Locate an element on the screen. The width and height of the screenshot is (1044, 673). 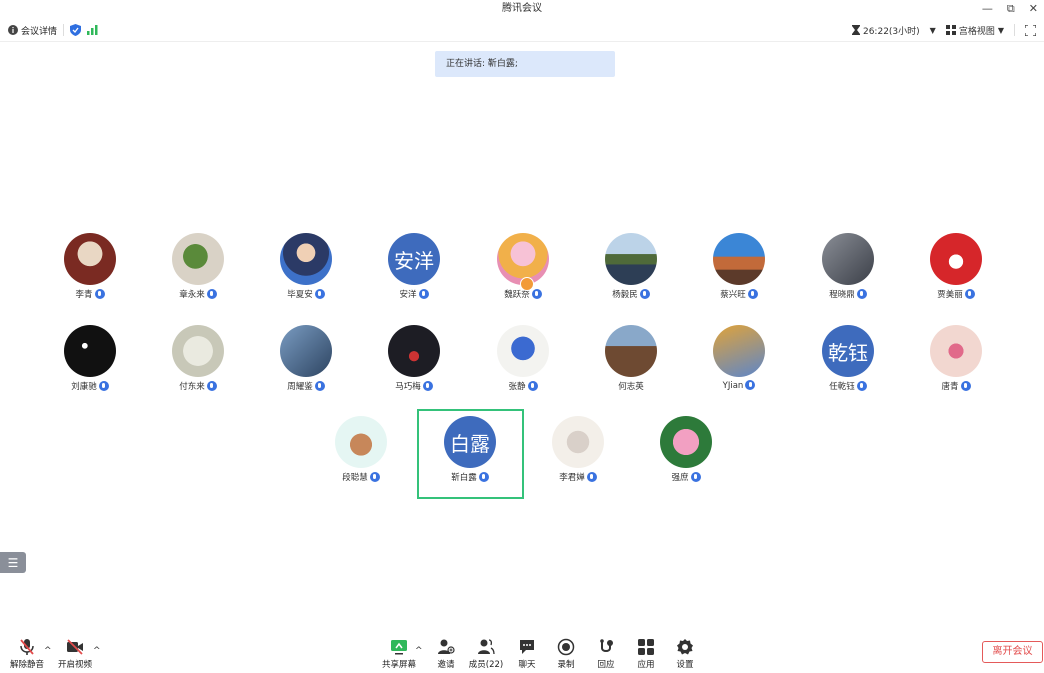
mic-muted-icon is located at coordinates (27, 647).